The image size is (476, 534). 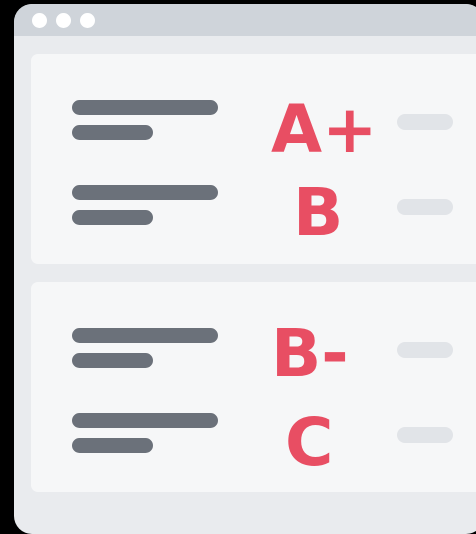 What do you see at coordinates (245, 20) in the screenshot?
I see `window-titlebar` at bounding box center [245, 20].